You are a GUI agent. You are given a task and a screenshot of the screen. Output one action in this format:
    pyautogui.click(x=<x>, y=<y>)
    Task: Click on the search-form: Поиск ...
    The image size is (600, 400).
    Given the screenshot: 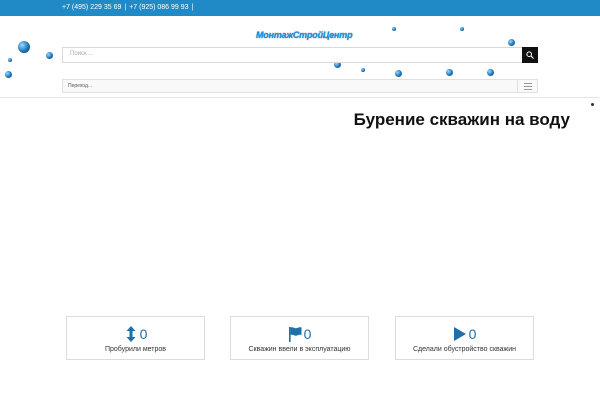 What is the action you would take?
    pyautogui.click(x=300, y=55)
    